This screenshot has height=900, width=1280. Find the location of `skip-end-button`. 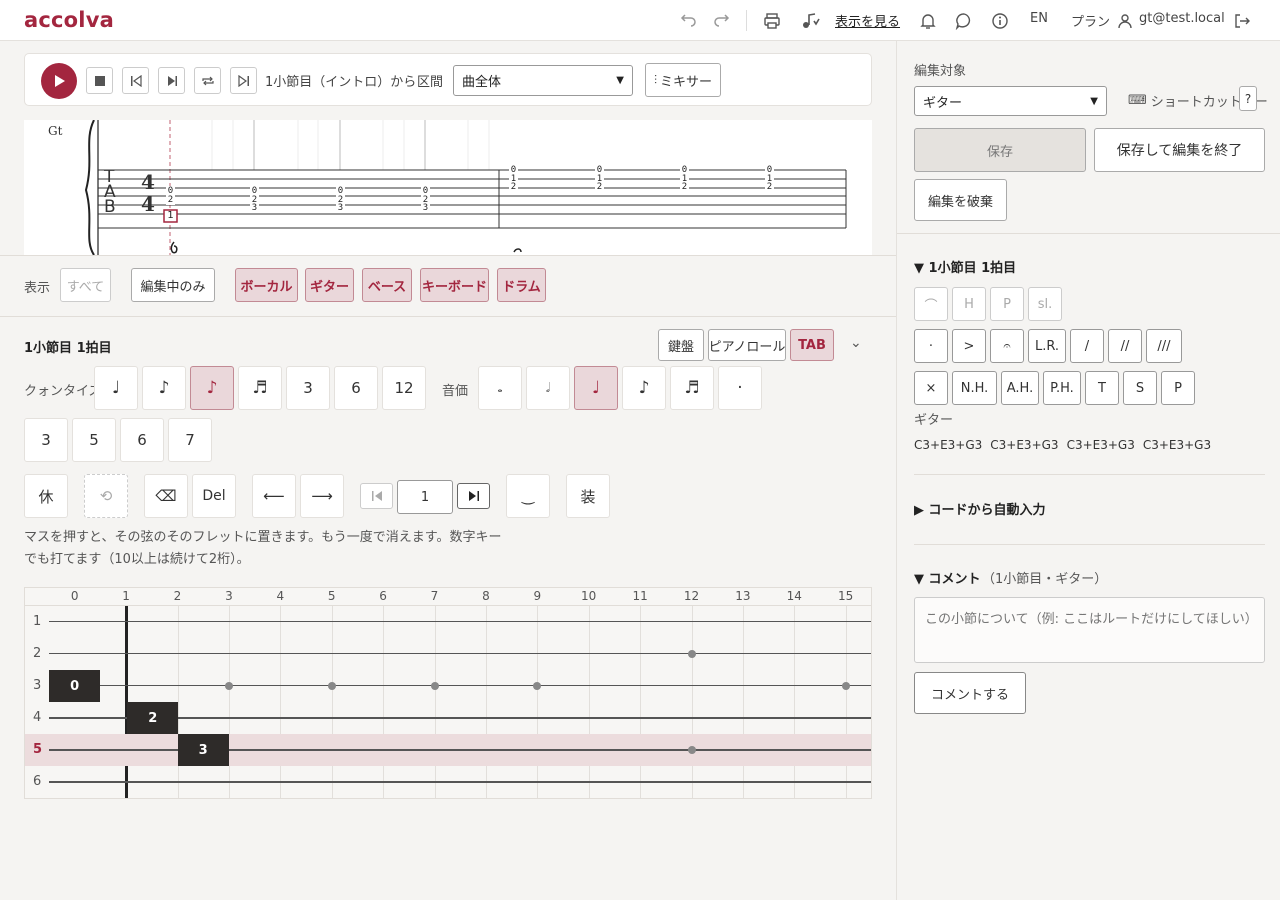

skip-end-button is located at coordinates (243, 80).